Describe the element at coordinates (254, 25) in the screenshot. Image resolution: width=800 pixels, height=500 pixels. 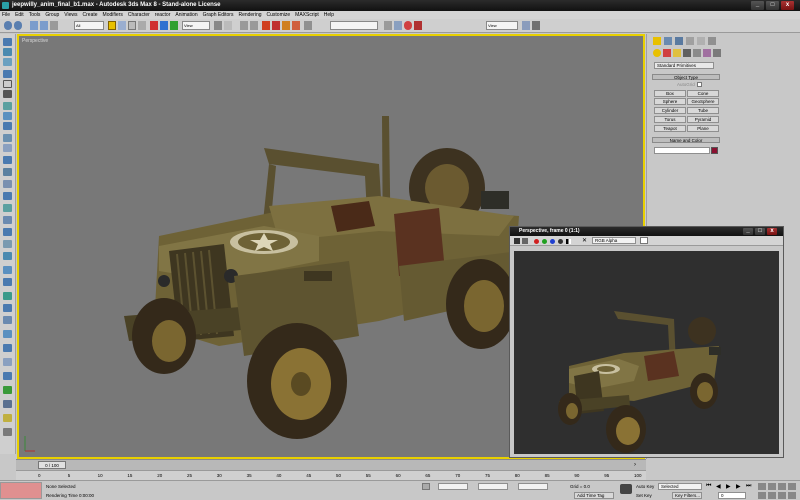
I see `angle-snap-icon` at that location.